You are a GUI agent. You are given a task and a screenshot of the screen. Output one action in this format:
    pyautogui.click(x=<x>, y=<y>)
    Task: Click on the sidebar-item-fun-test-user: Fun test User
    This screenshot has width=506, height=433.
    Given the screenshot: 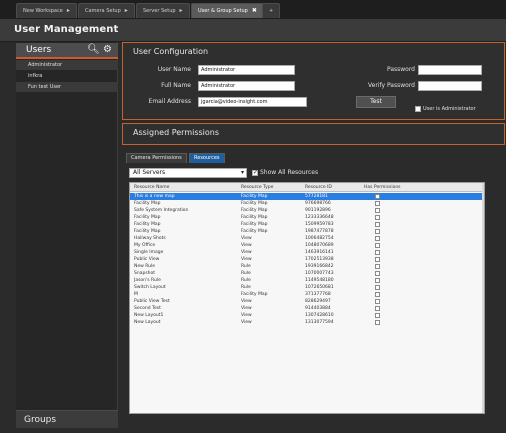 What is the action you would take?
    pyautogui.click(x=67, y=87)
    